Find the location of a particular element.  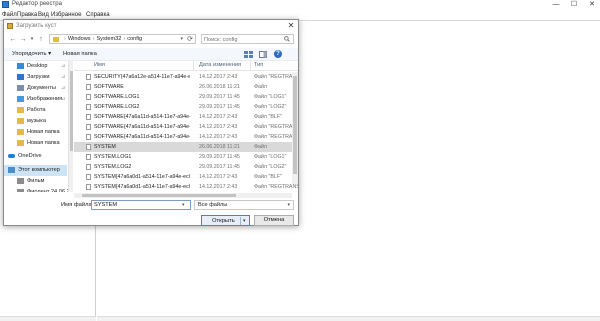

filename-dropdown-icon: ▾ is located at coordinates (183, 205).